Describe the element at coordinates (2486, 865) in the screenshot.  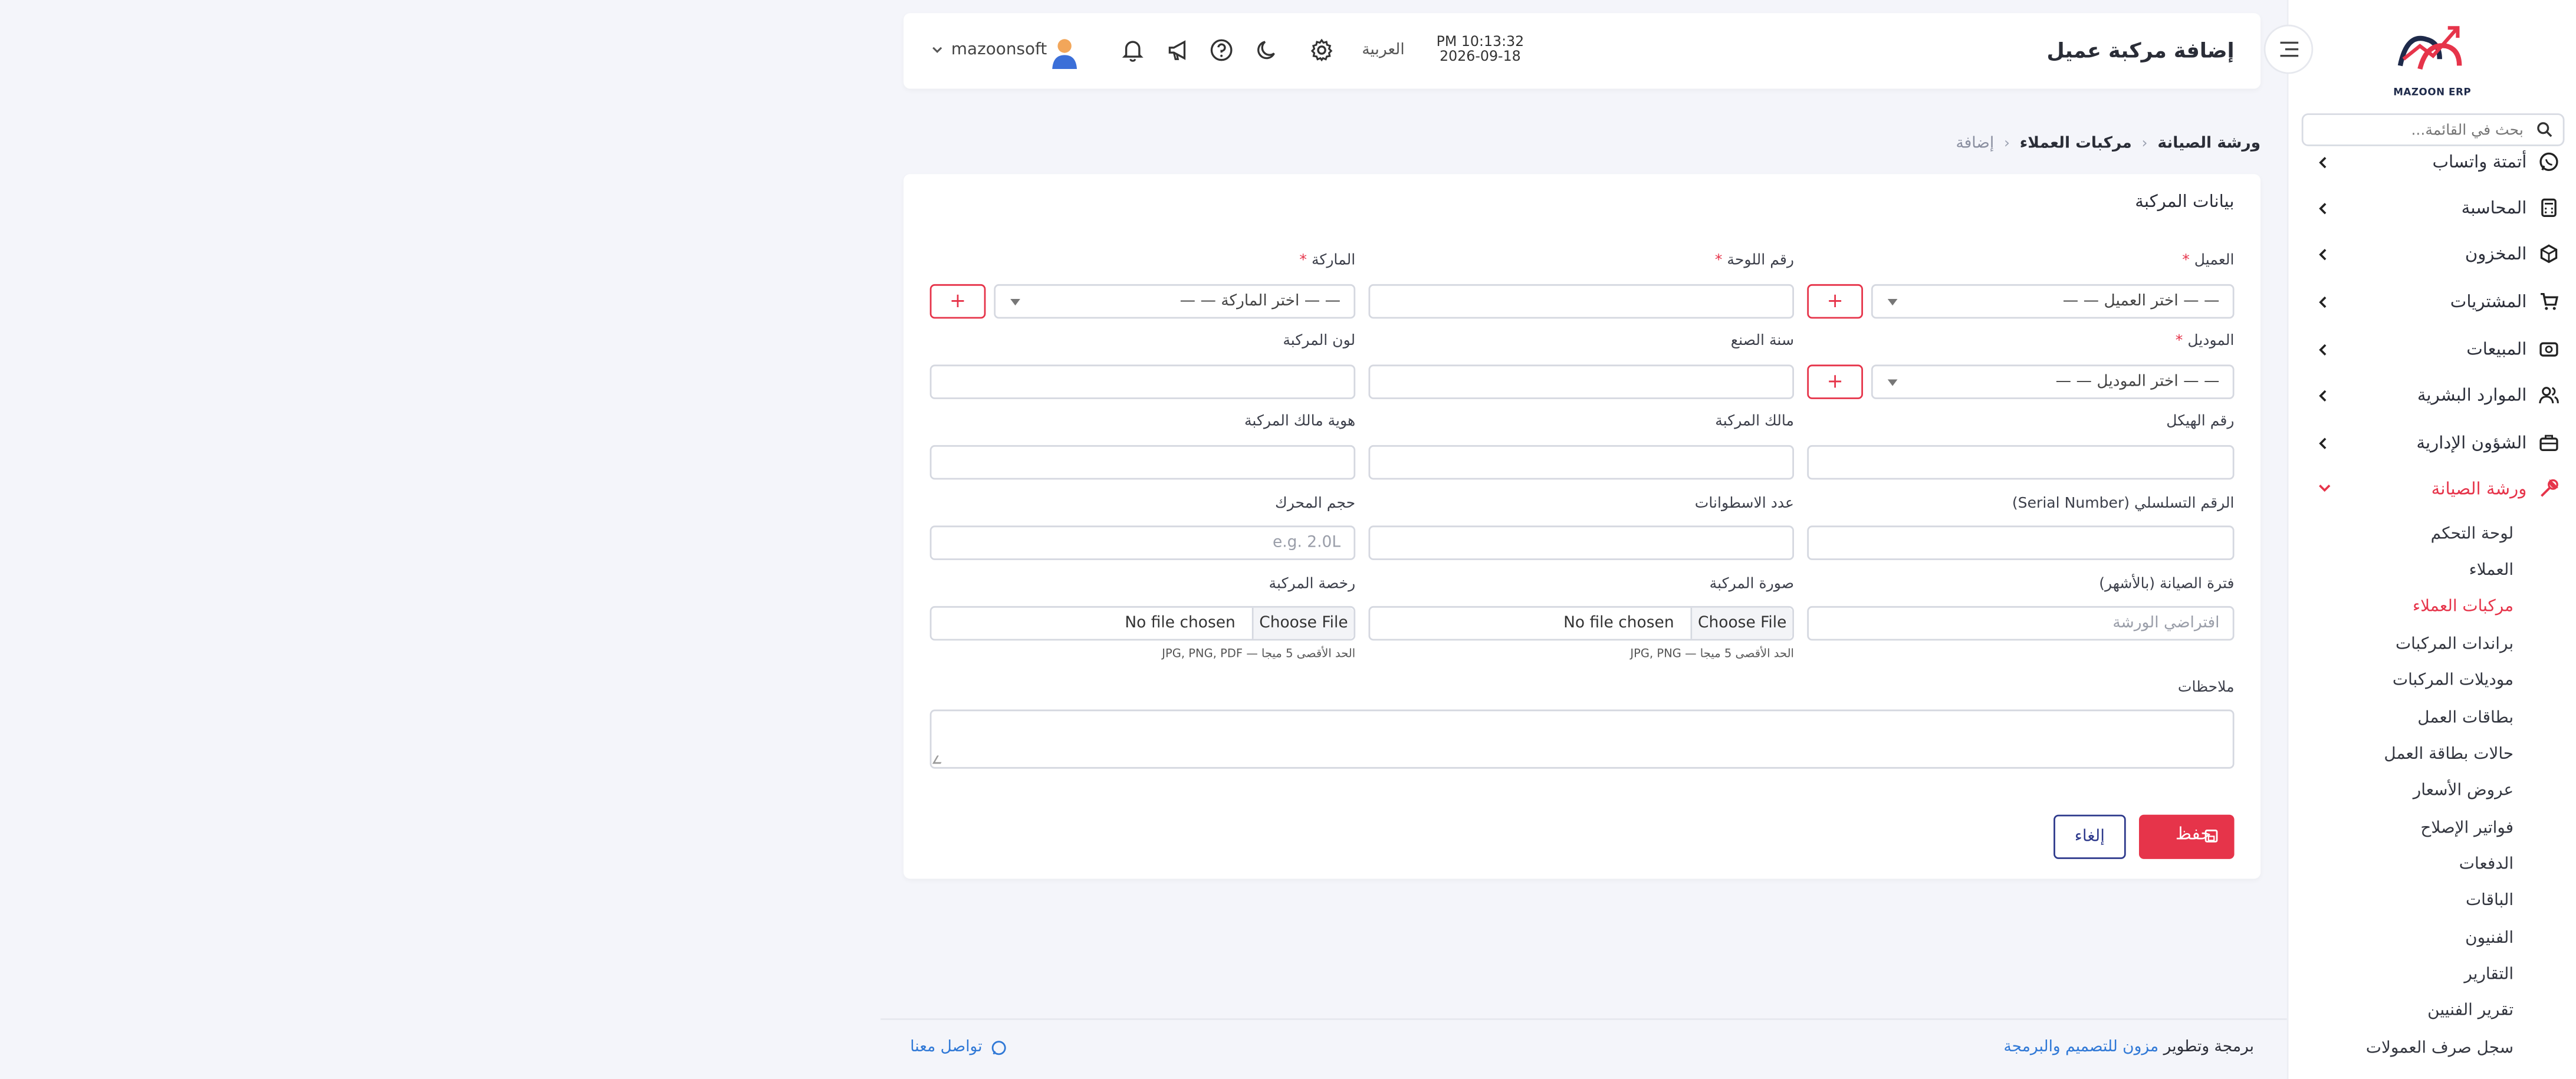
I see `submenu-item-payments: الدفعات` at that location.